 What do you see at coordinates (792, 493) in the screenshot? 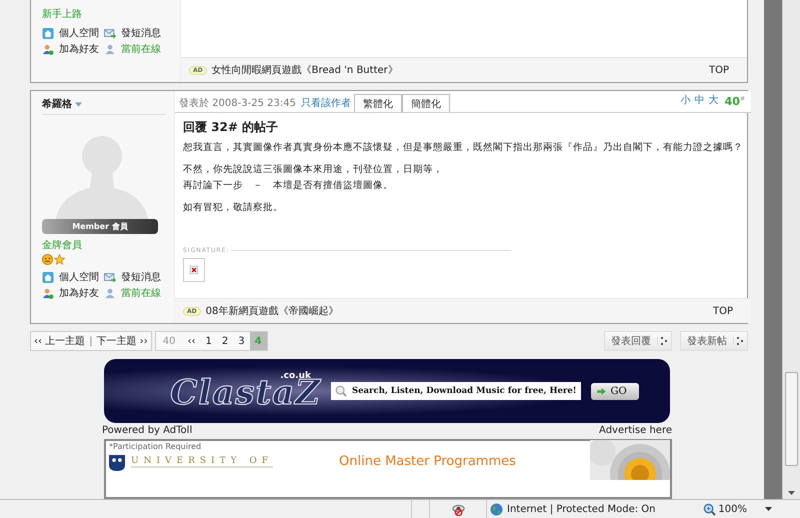
I see `scroll-down-icon` at bounding box center [792, 493].